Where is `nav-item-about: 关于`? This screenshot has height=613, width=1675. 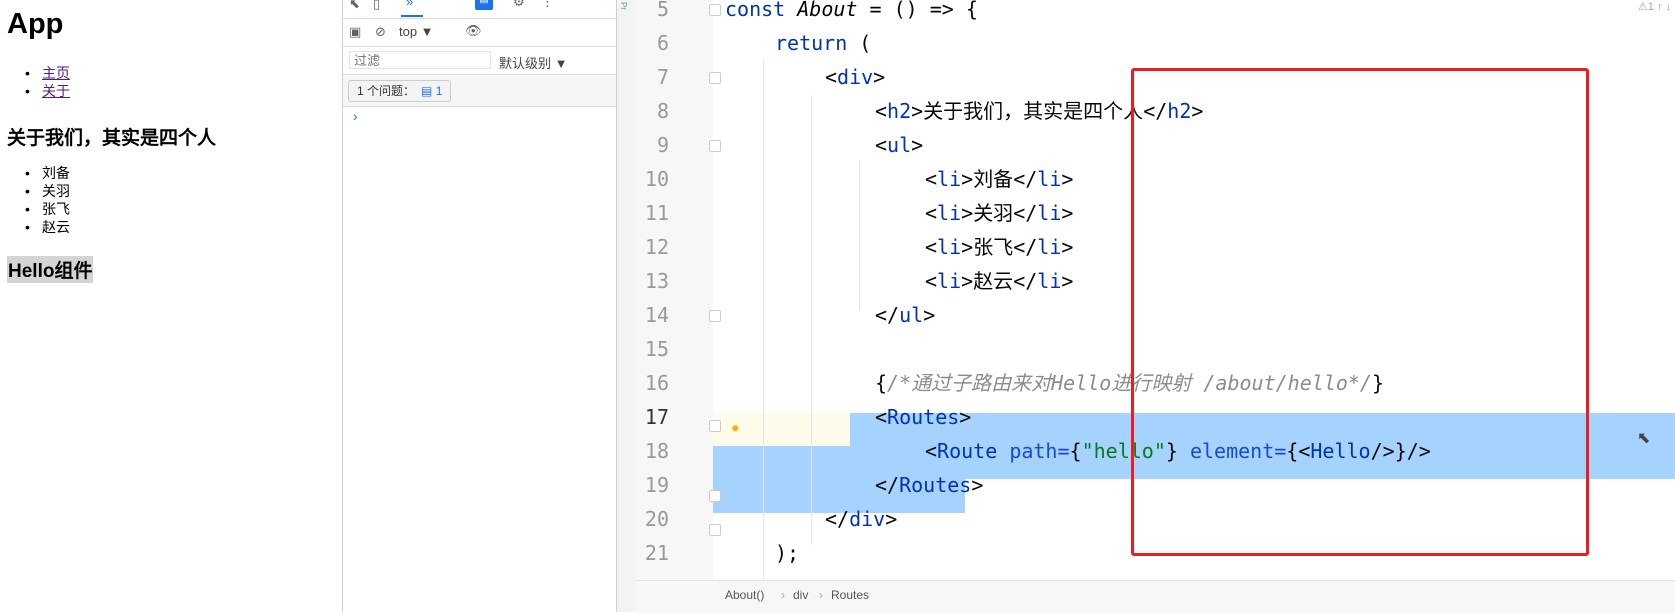 nav-item-about: 关于 is located at coordinates (47, 91).